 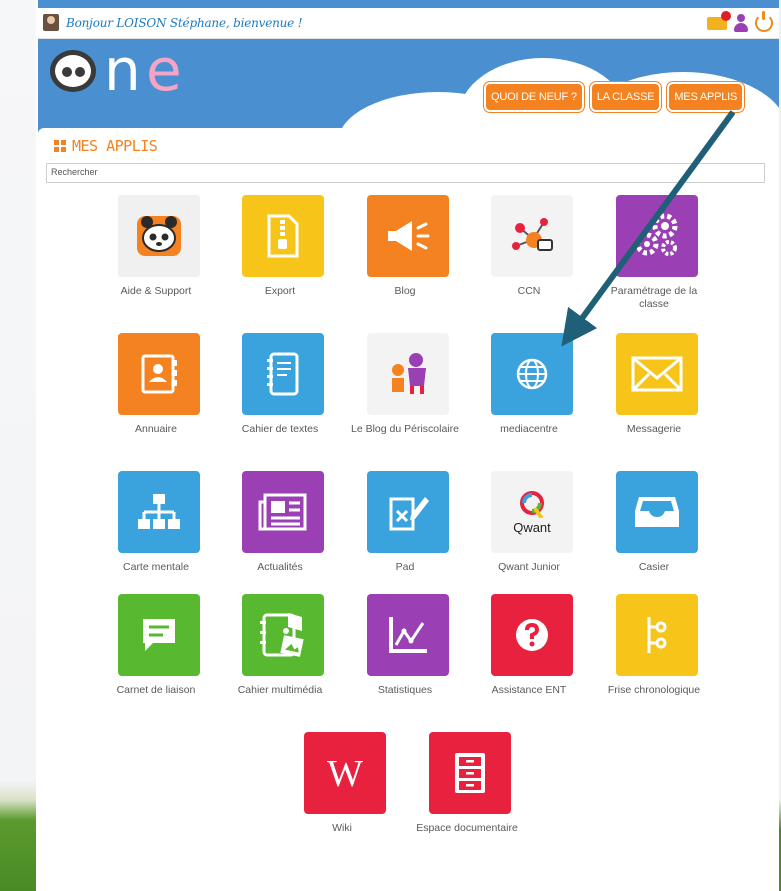 I want to click on svg-text: W, so click(x=345, y=773).